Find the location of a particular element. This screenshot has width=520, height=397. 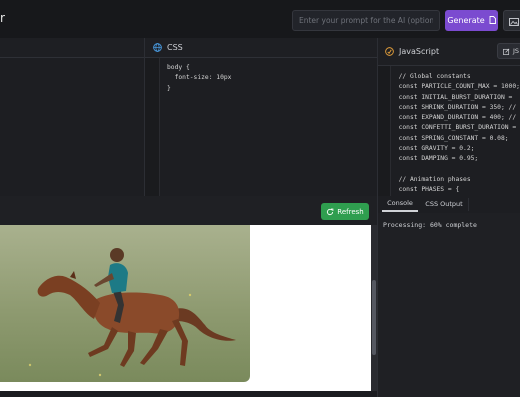

javascript-icon is located at coordinates (389, 51).